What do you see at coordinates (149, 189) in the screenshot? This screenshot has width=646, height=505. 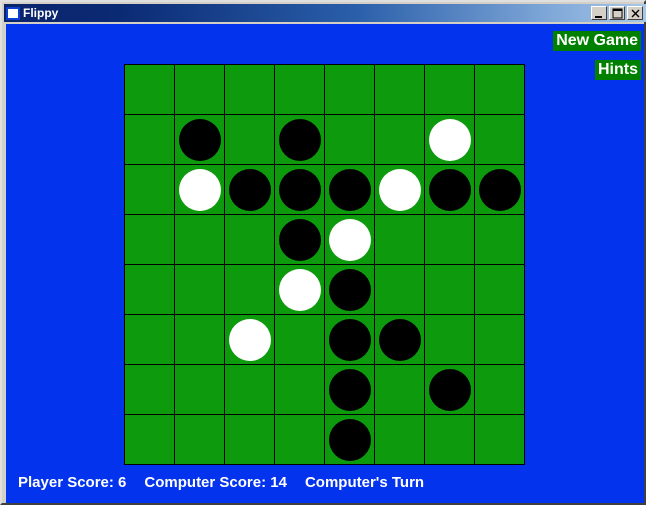 I see `board-cell-r2-c0` at bounding box center [149, 189].